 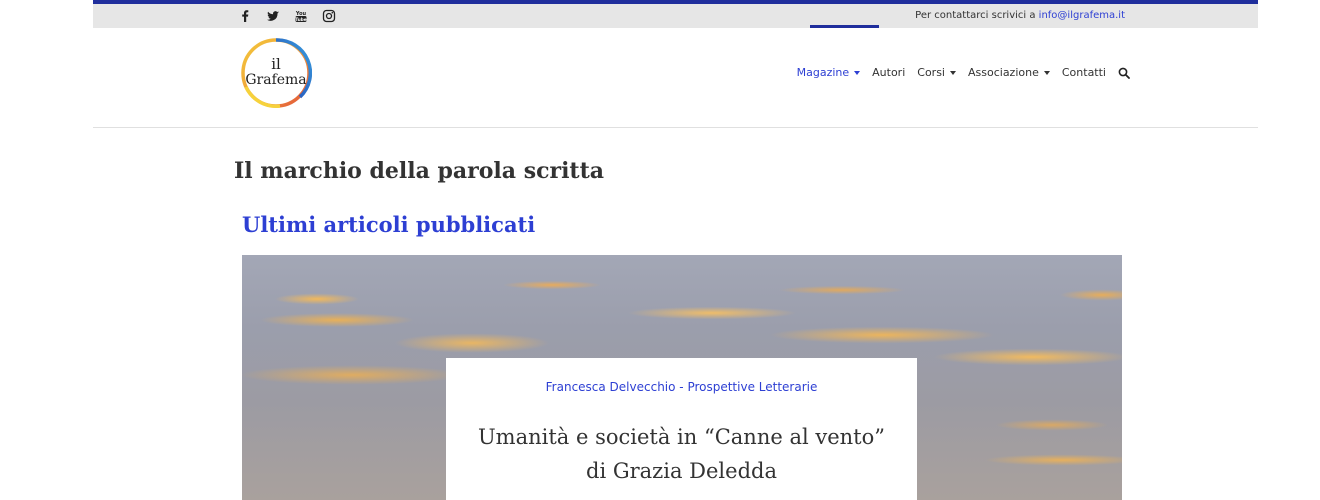 I want to click on menu-item-associazione: Associazione, so click(x=1009, y=72).